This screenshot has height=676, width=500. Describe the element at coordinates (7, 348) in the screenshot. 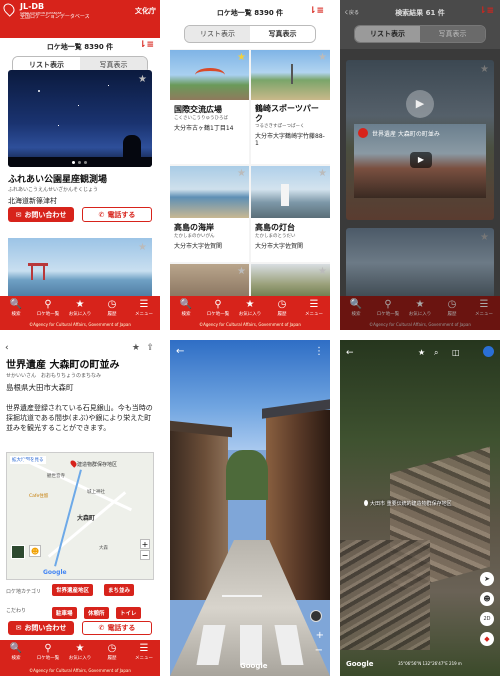

I see `back-icon: ‹` at that location.